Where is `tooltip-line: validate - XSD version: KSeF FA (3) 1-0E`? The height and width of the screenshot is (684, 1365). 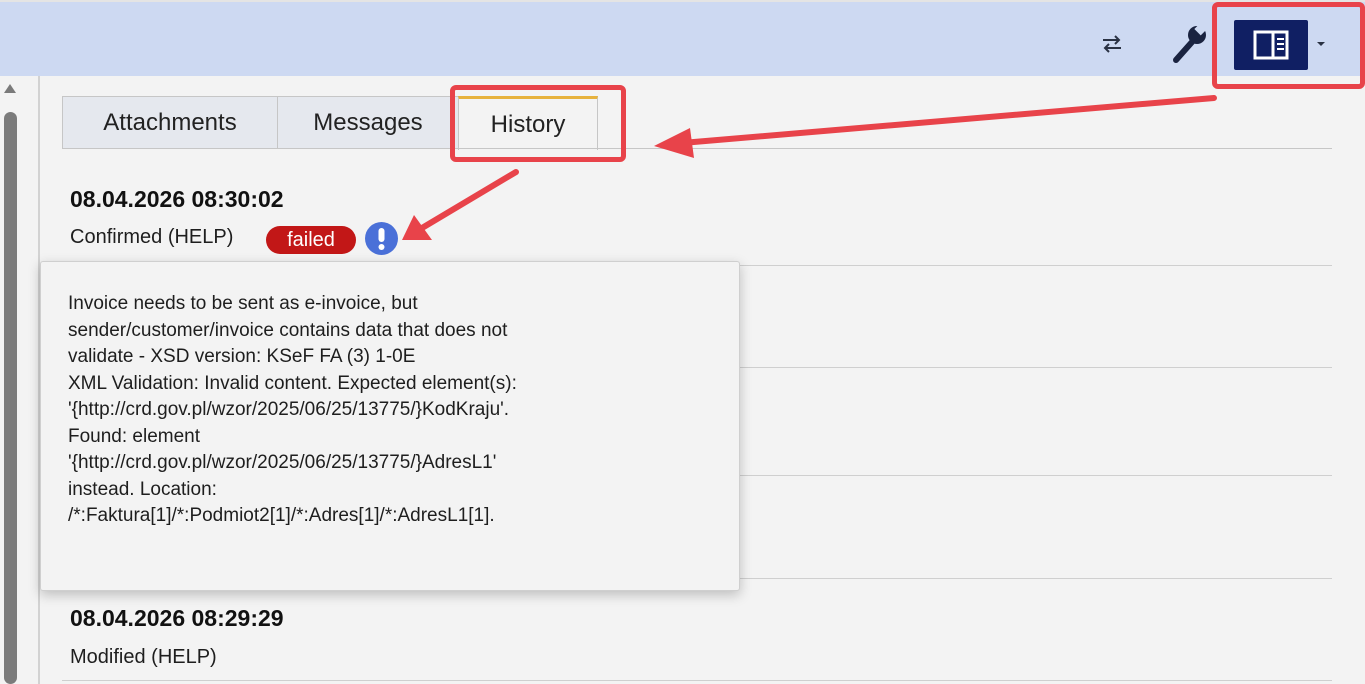 tooltip-line: validate - XSD version: KSeF FA (3) 1-0E is located at coordinates (242, 356).